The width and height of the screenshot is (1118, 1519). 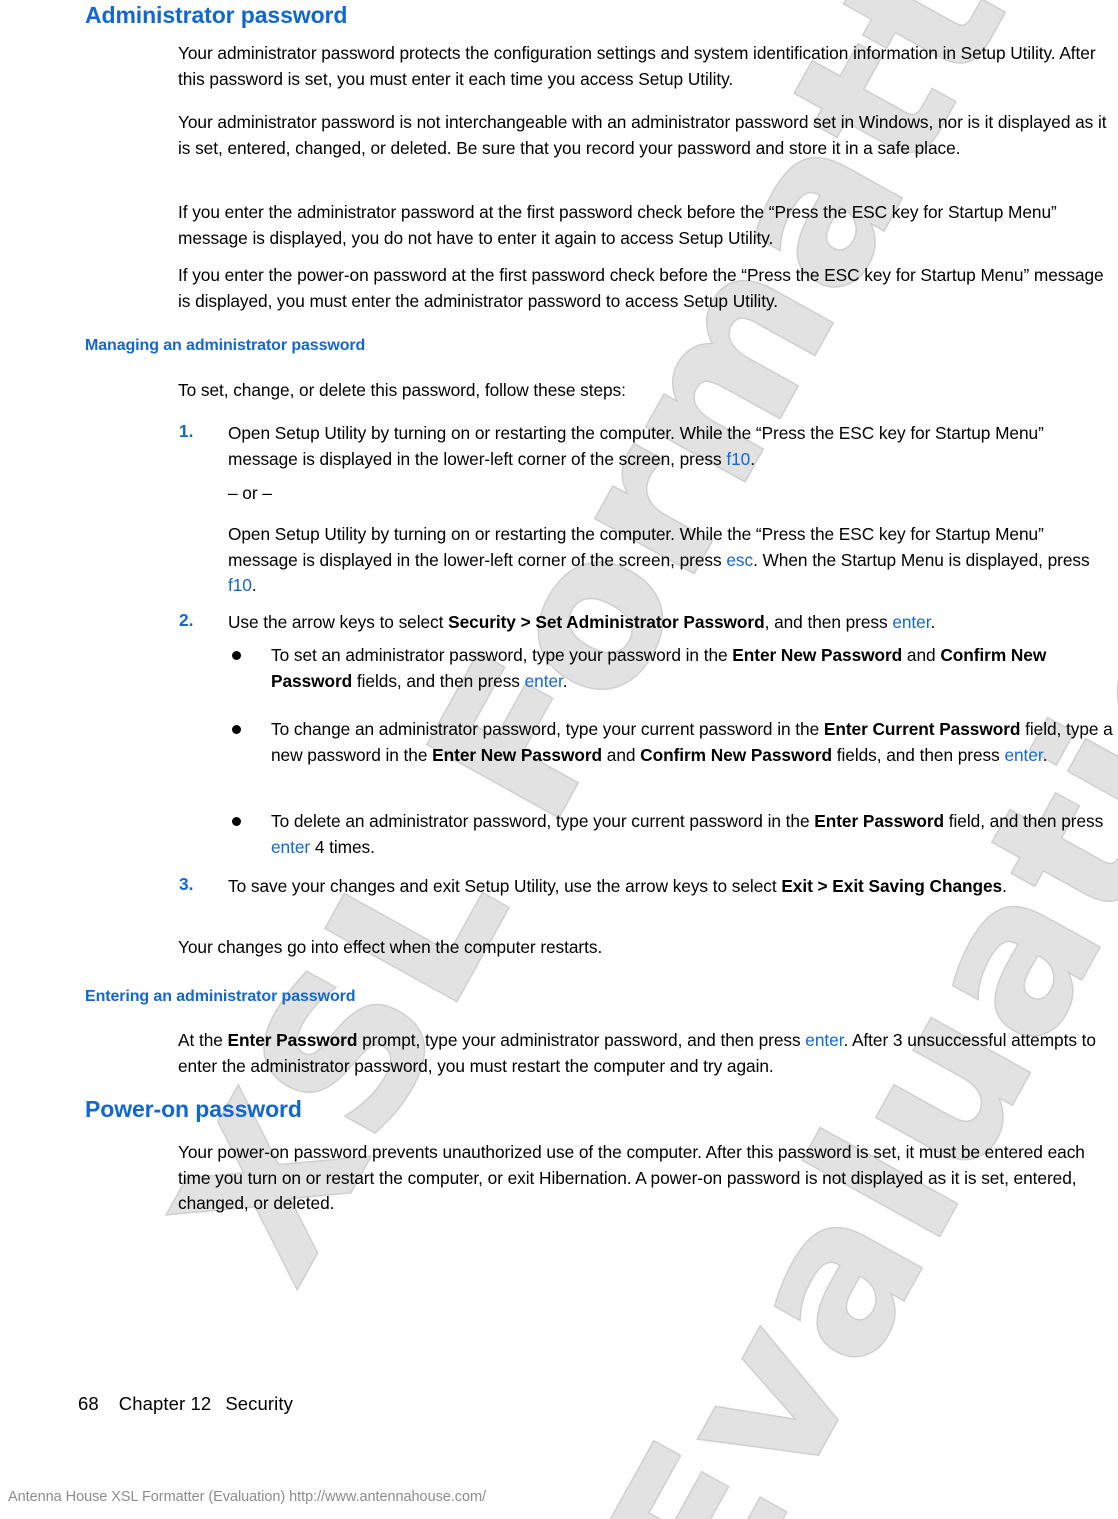 What do you see at coordinates (291, 846) in the screenshot?
I see `key-enter-bullet3: enter` at bounding box center [291, 846].